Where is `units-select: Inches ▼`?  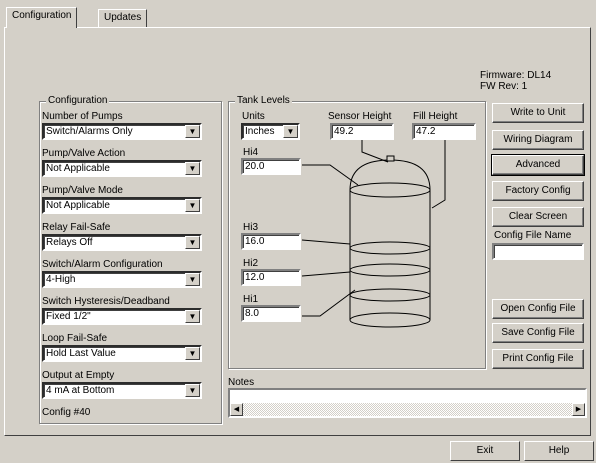
units-select: Inches ▼ is located at coordinates (270, 131).